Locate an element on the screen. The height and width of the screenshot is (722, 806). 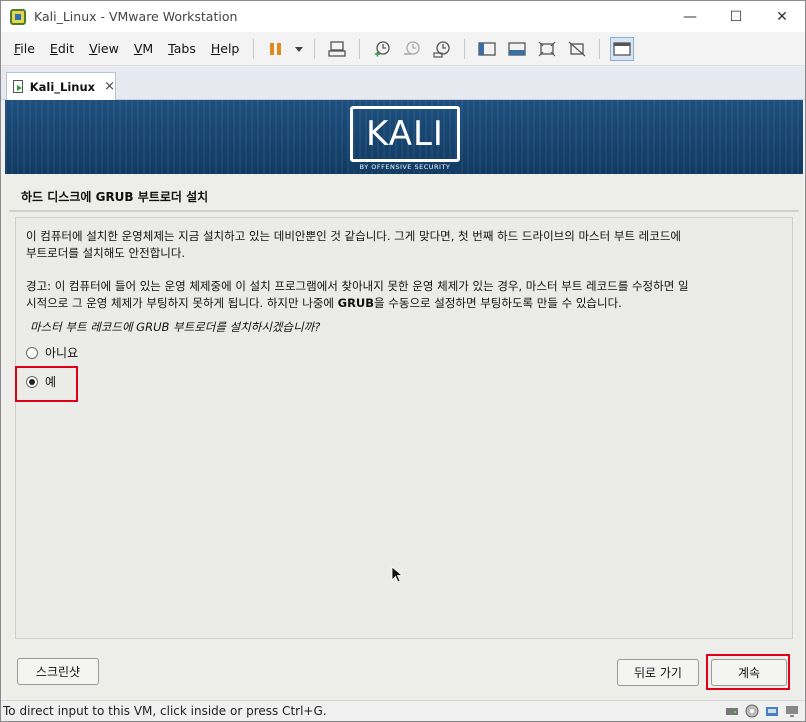
option-no-label: 아니요 is located at coordinates (61, 352).